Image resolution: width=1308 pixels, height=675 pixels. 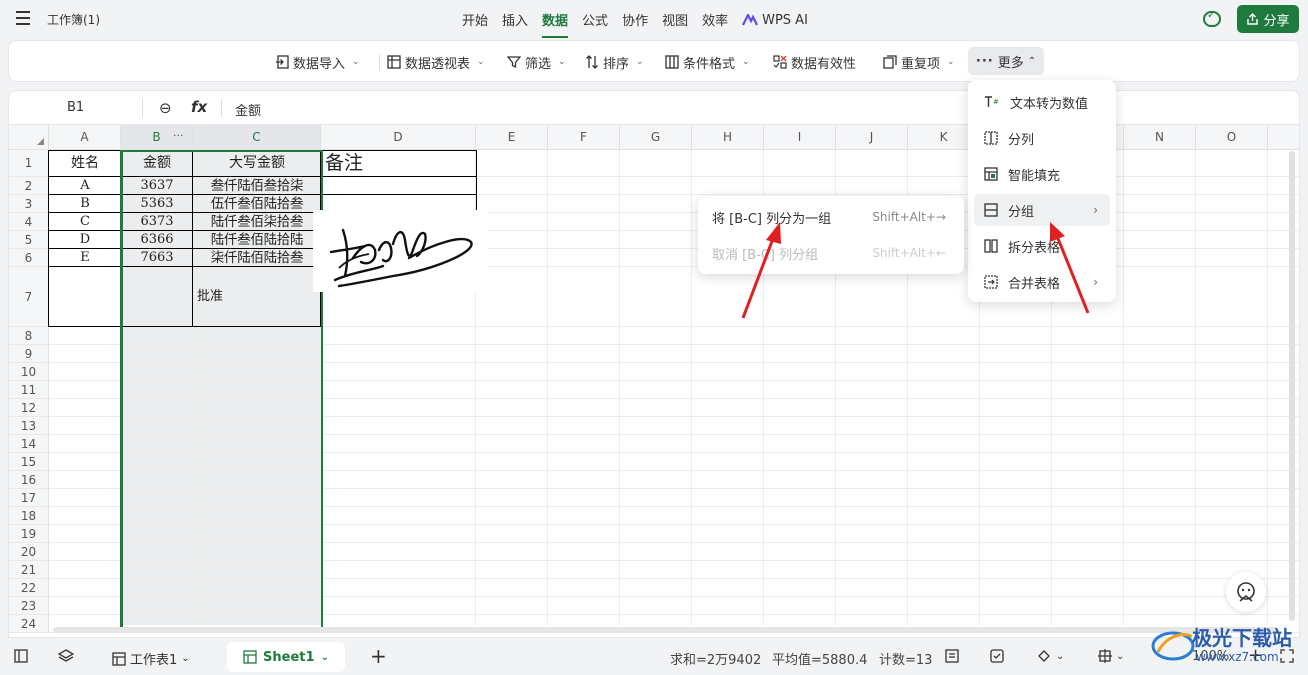 What do you see at coordinates (151, 658) in the screenshot?
I see `sheet-tab-worksheet1: 工作表1 ⌄` at bounding box center [151, 658].